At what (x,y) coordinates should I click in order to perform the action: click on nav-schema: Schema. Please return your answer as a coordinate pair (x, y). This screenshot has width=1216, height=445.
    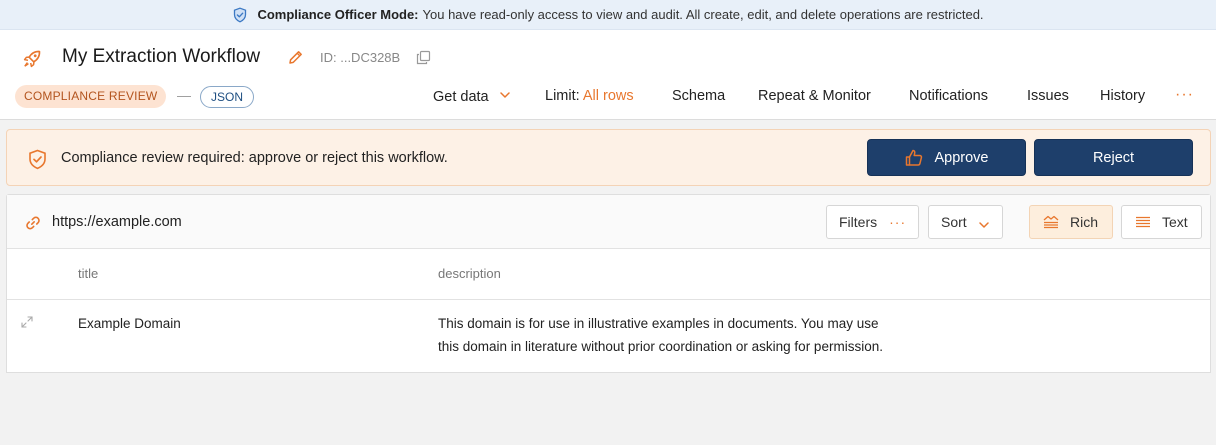
    Looking at the image, I should click on (698, 96).